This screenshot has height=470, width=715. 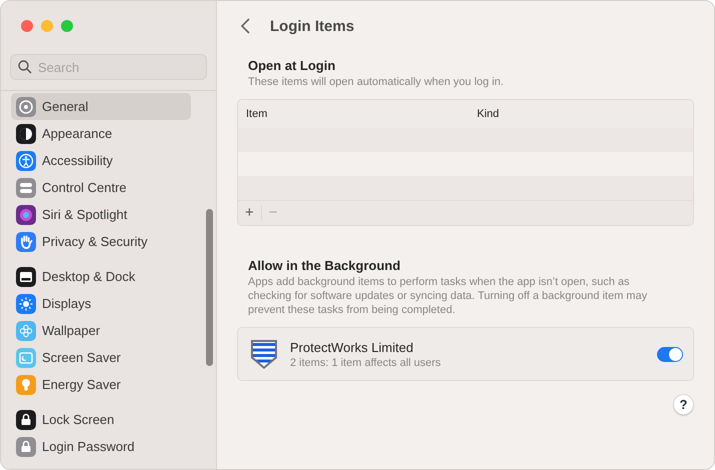 I want to click on help-button: ?, so click(x=683, y=404).